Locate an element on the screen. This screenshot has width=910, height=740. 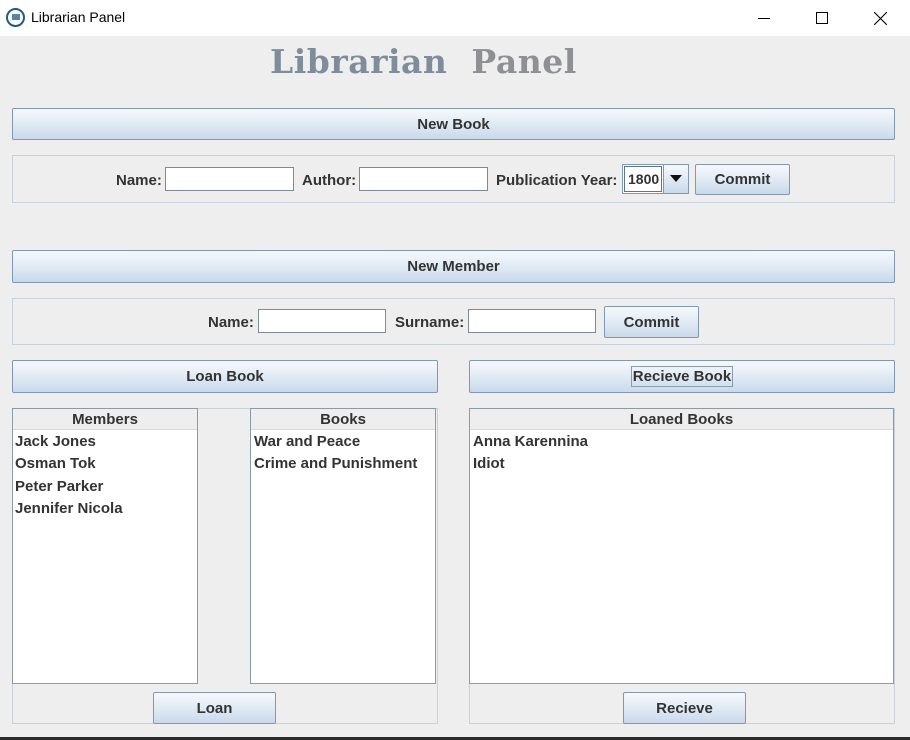
book-name-label: Name: is located at coordinates (139, 180).